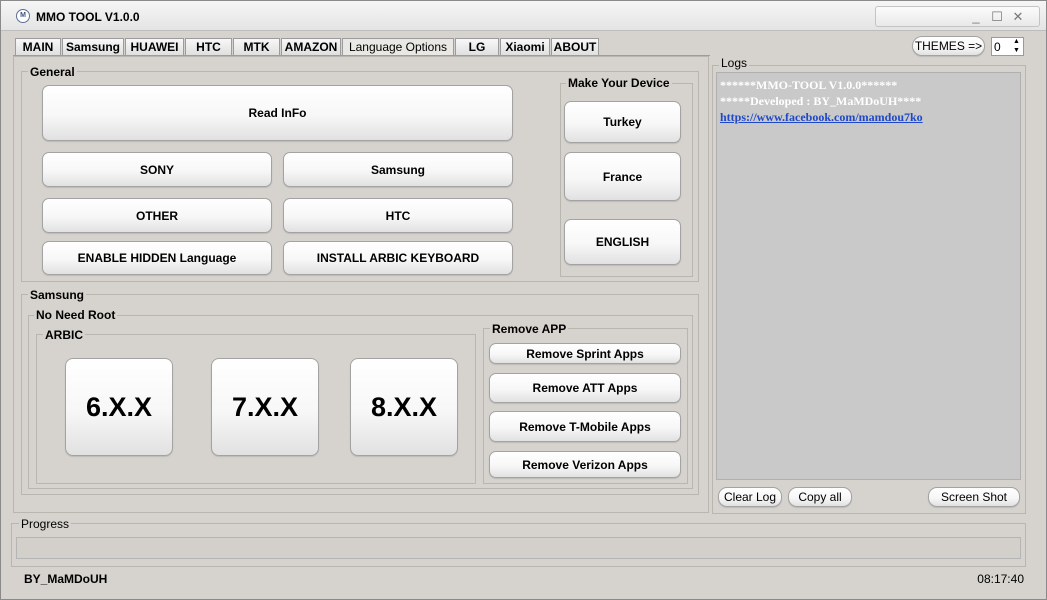  Describe the element at coordinates (45, 524) in the screenshot. I see `progress-label: Progress` at that location.